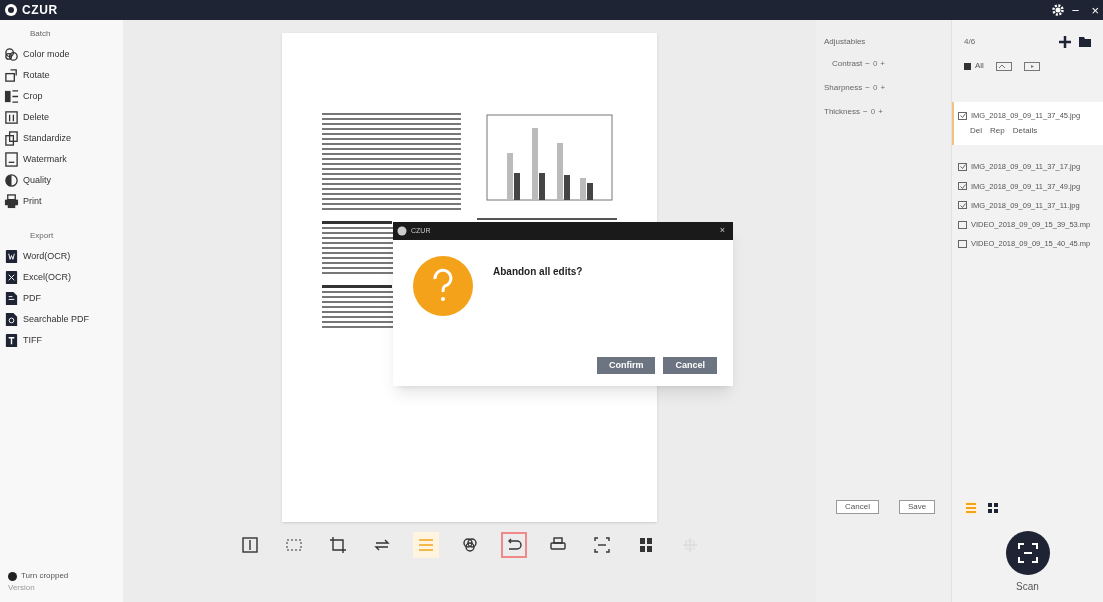 Image resolution: width=1103 pixels, height=602 pixels. I want to click on sidebar-item: Excel(OCR), so click(63, 277).